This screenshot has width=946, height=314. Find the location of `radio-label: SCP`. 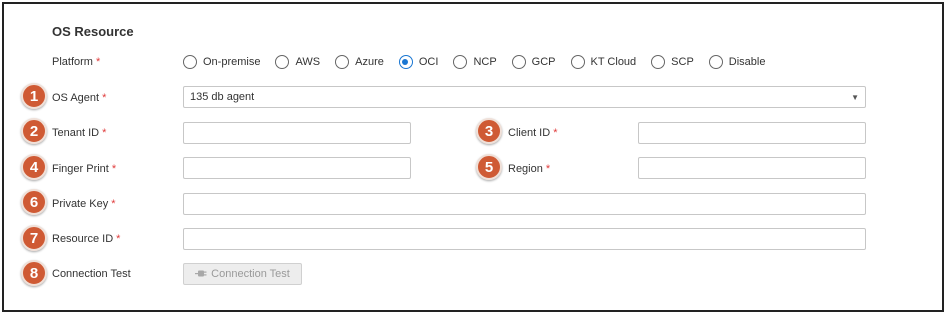

radio-label: SCP is located at coordinates (682, 62).